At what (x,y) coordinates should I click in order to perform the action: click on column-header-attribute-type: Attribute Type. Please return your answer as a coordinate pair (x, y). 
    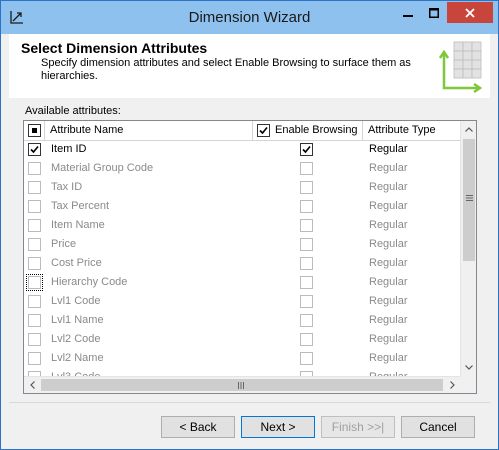
    Looking at the image, I should click on (411, 130).